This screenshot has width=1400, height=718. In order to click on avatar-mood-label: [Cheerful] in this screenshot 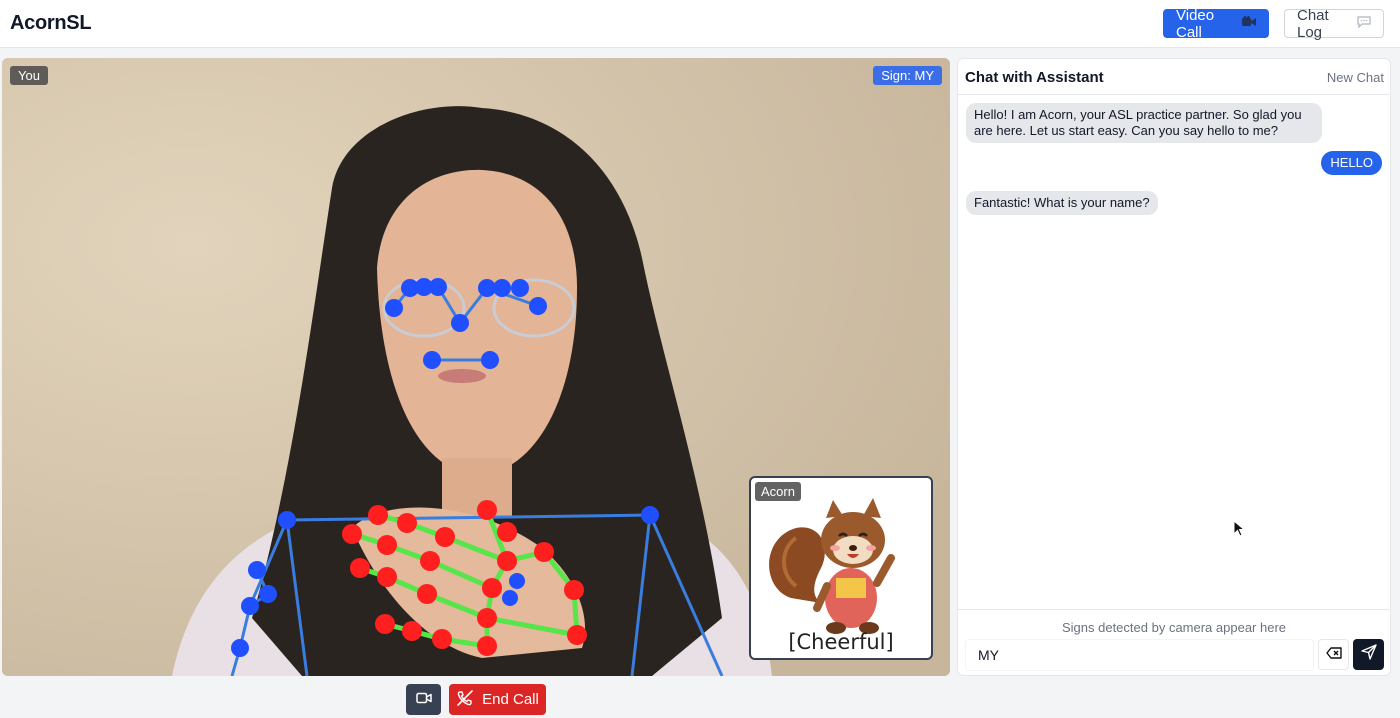, I will do `click(841, 642)`.